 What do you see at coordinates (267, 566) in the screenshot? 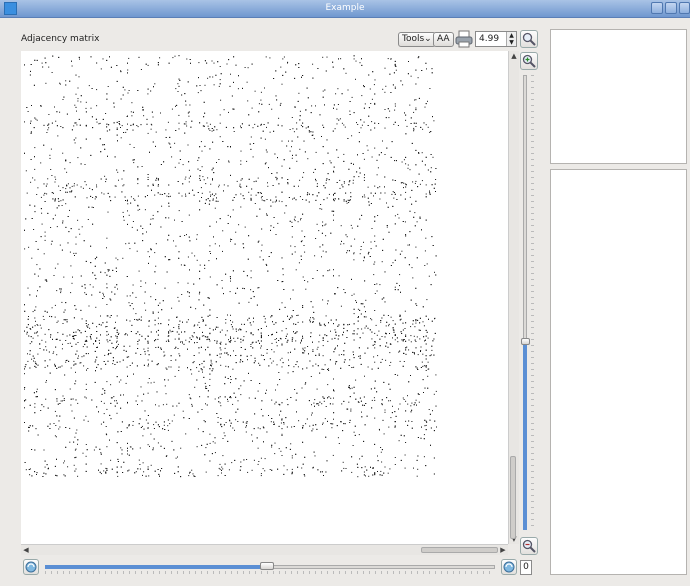
I see `horizontal-slider-handle` at bounding box center [267, 566].